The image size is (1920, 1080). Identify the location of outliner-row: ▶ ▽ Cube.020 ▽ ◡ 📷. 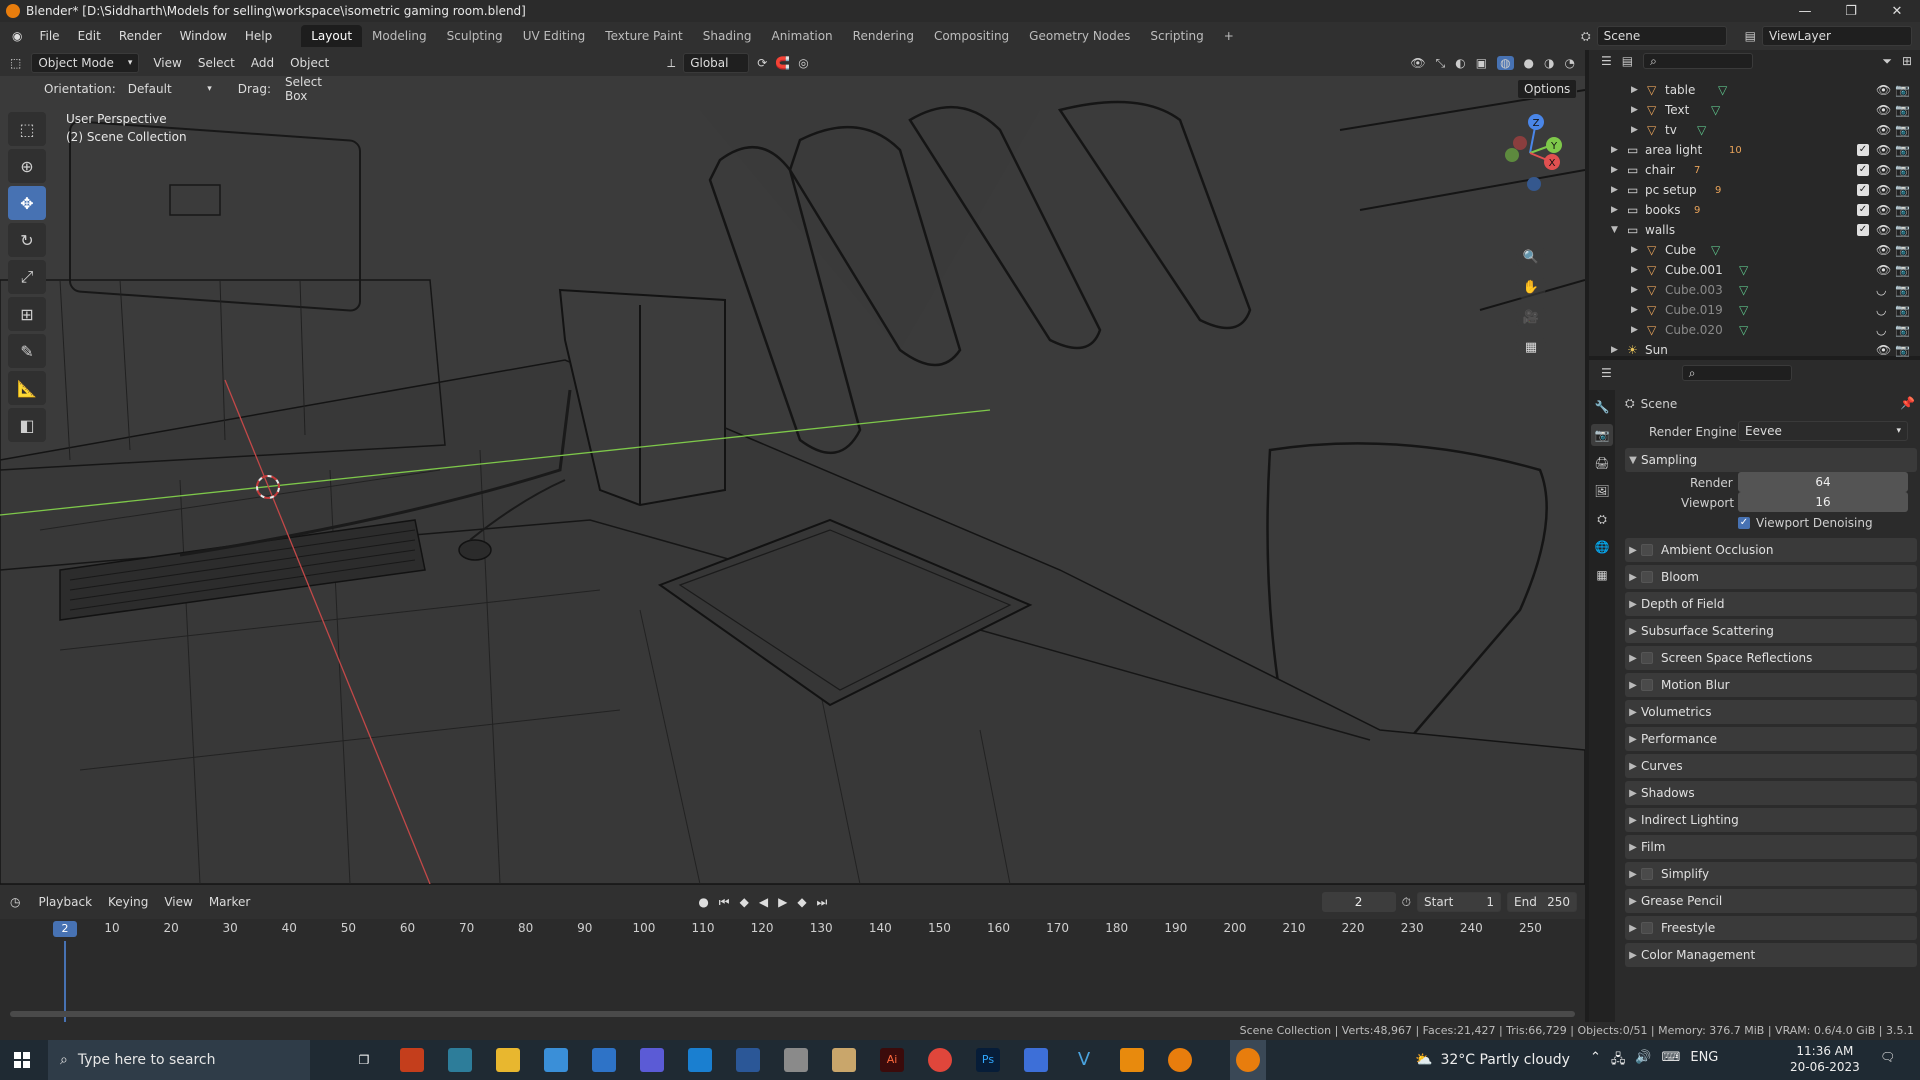
(1754, 330).